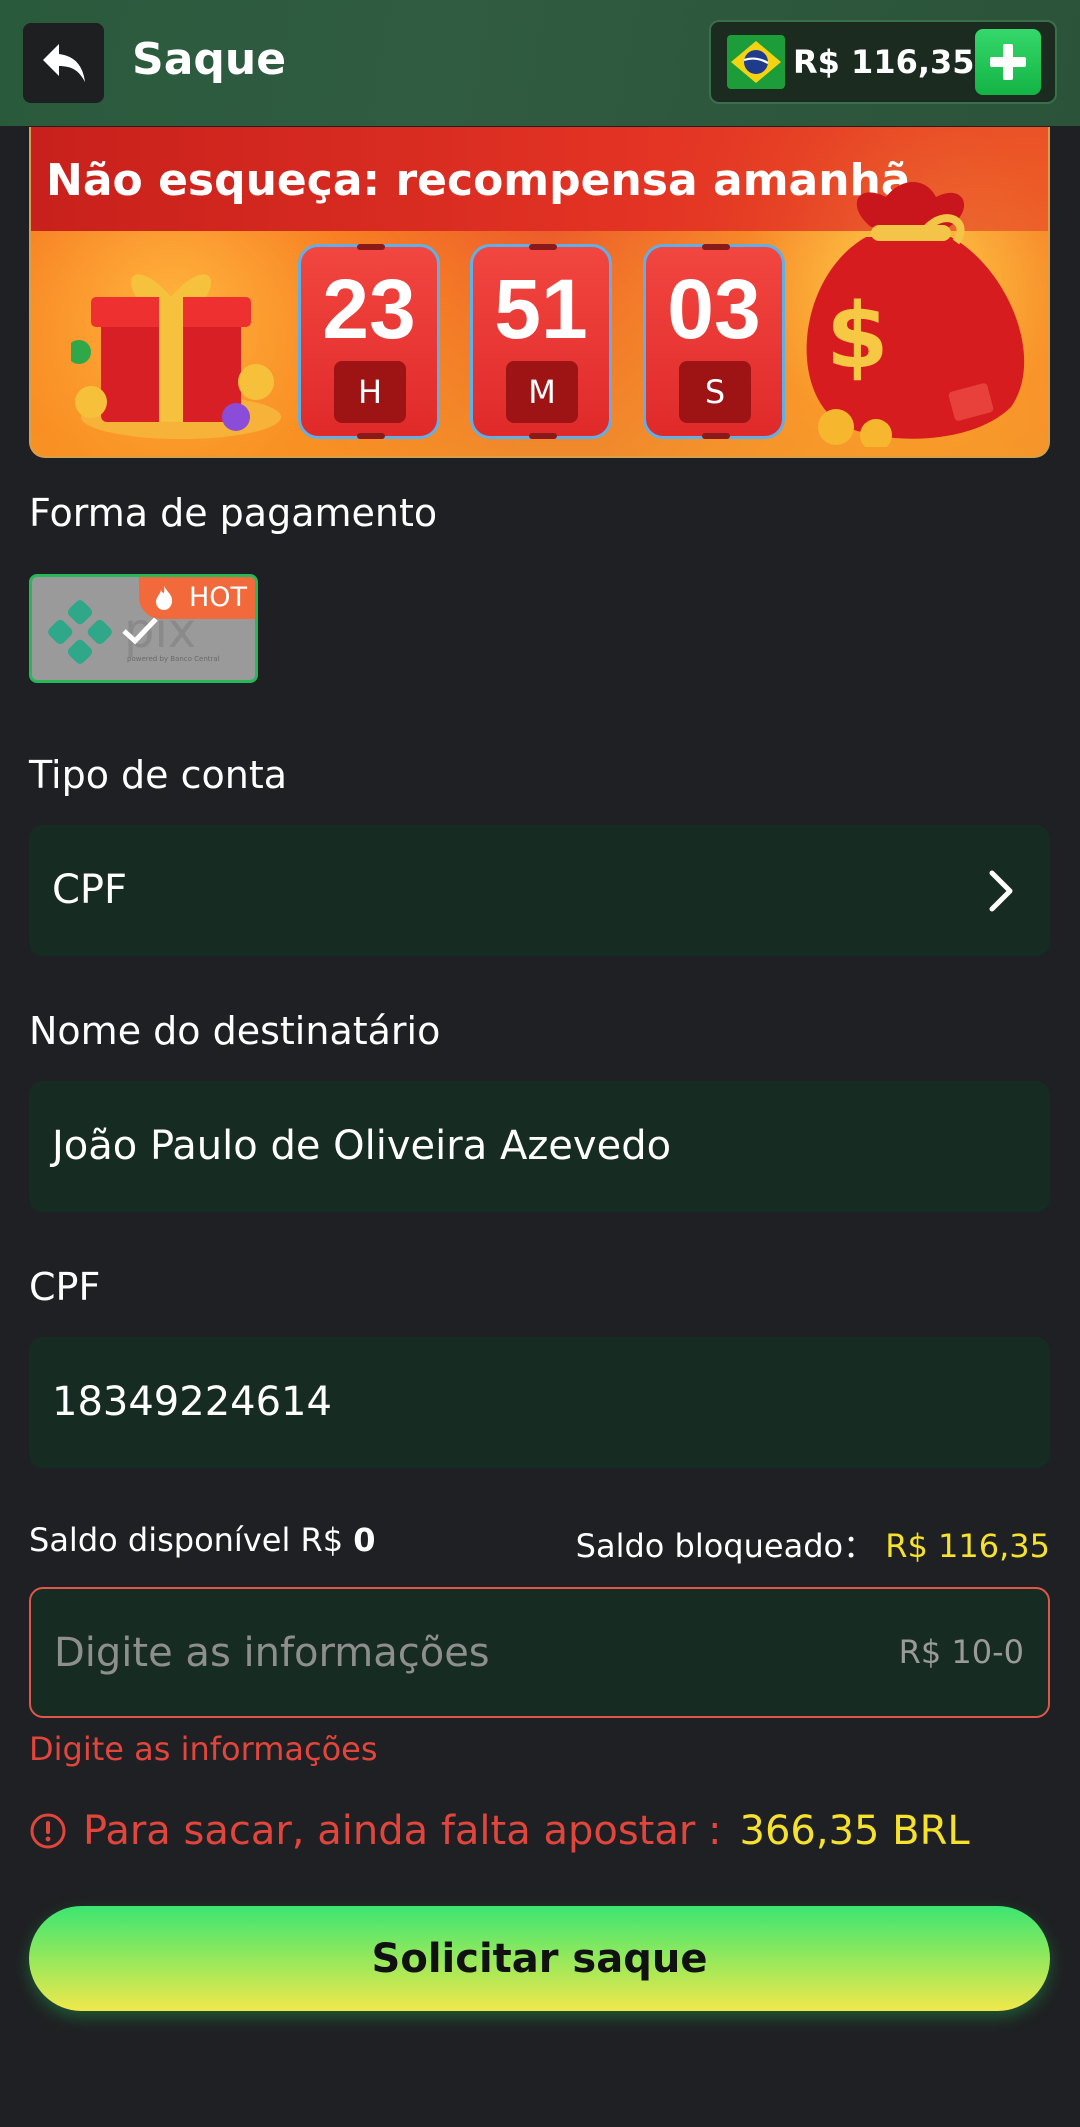  I want to click on top-bar: Saque R$ 116,35, so click(540, 63).